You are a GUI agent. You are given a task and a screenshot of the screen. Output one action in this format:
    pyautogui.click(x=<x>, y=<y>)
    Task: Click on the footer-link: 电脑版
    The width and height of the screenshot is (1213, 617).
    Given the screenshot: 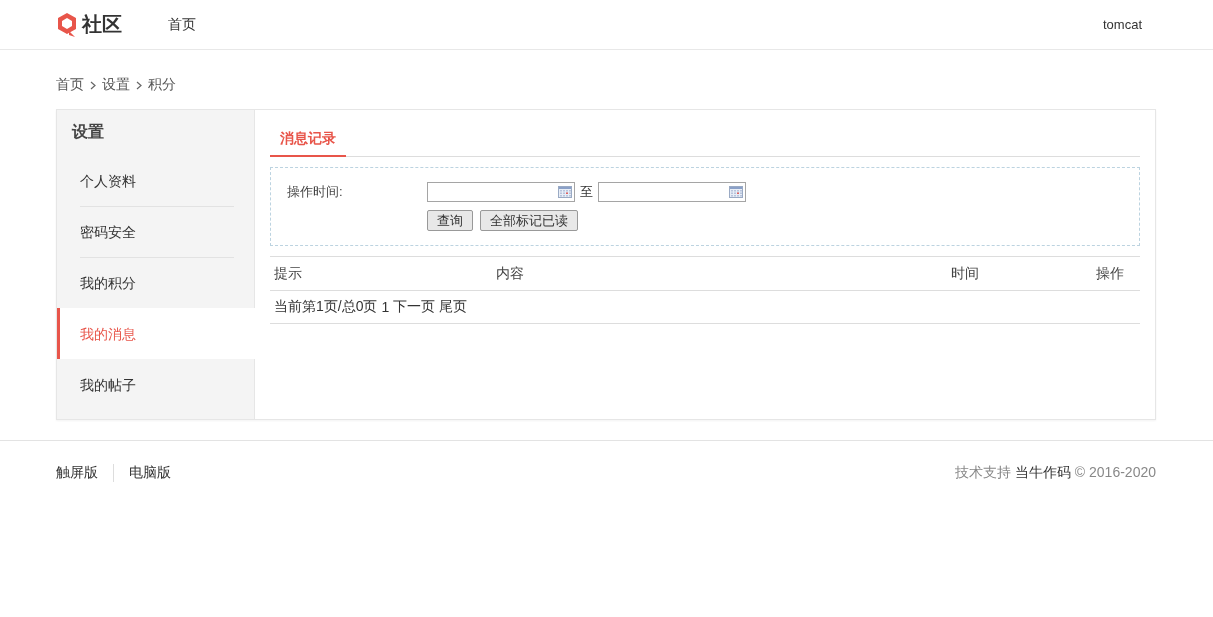 What is the action you would take?
    pyautogui.click(x=149, y=473)
    